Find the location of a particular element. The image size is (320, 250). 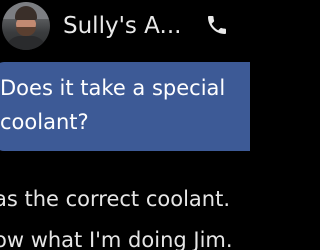

avatar-shirt is located at coordinates (26, 43).